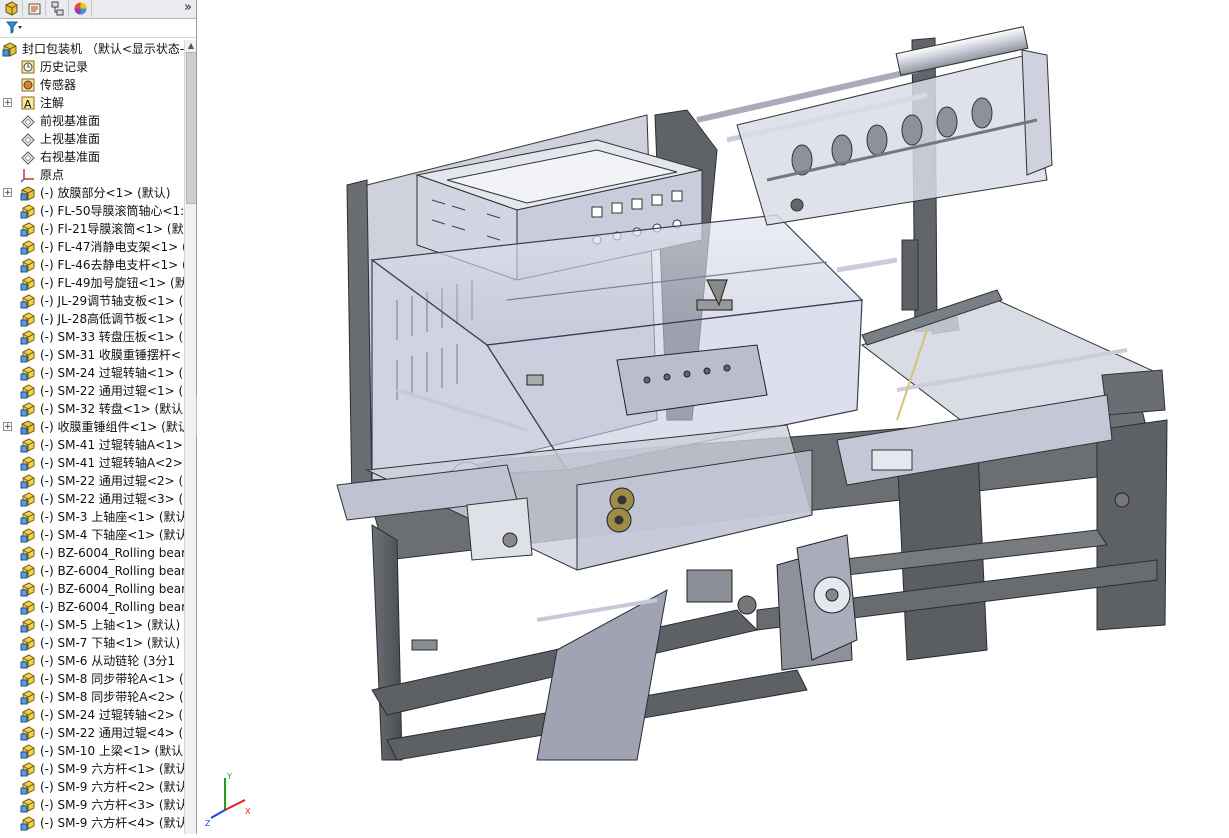 This screenshot has height=838, width=1229. I want to click on tree-item-label: (-) FL-46去静电支杆<1> (, so click(113, 265).